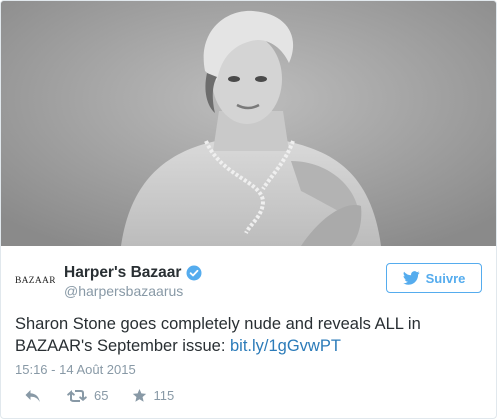  Describe the element at coordinates (77, 395) in the screenshot. I see `retweet-icon` at that location.